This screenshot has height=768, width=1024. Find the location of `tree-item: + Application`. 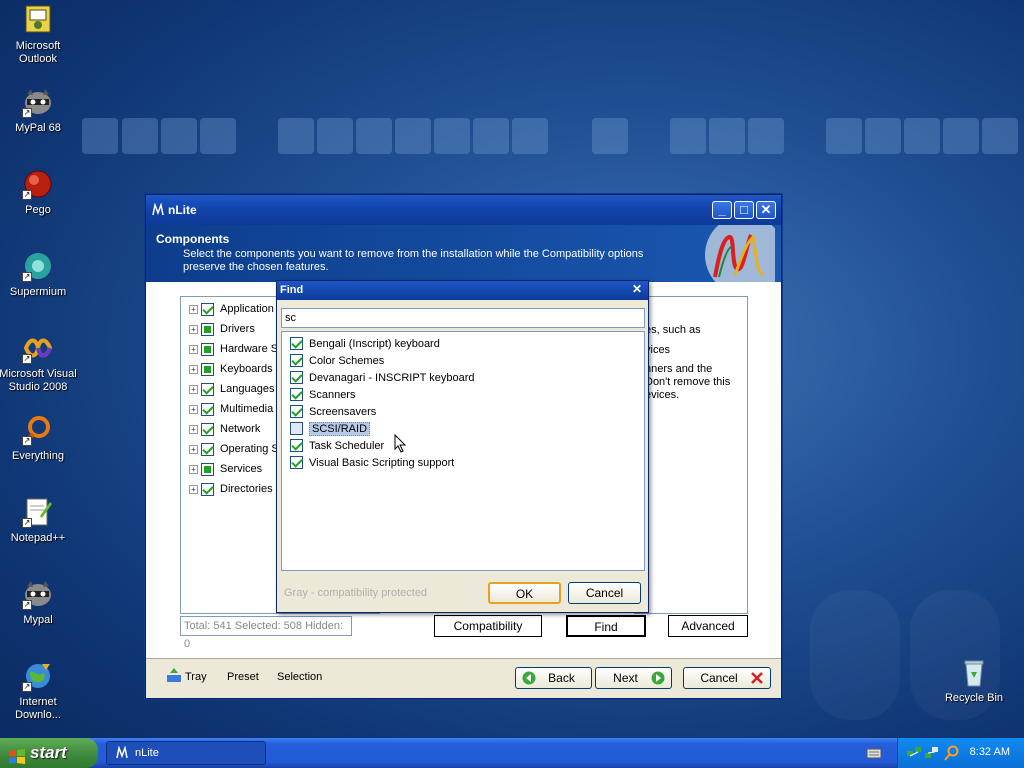

tree-item: + Application is located at coordinates (231, 309).